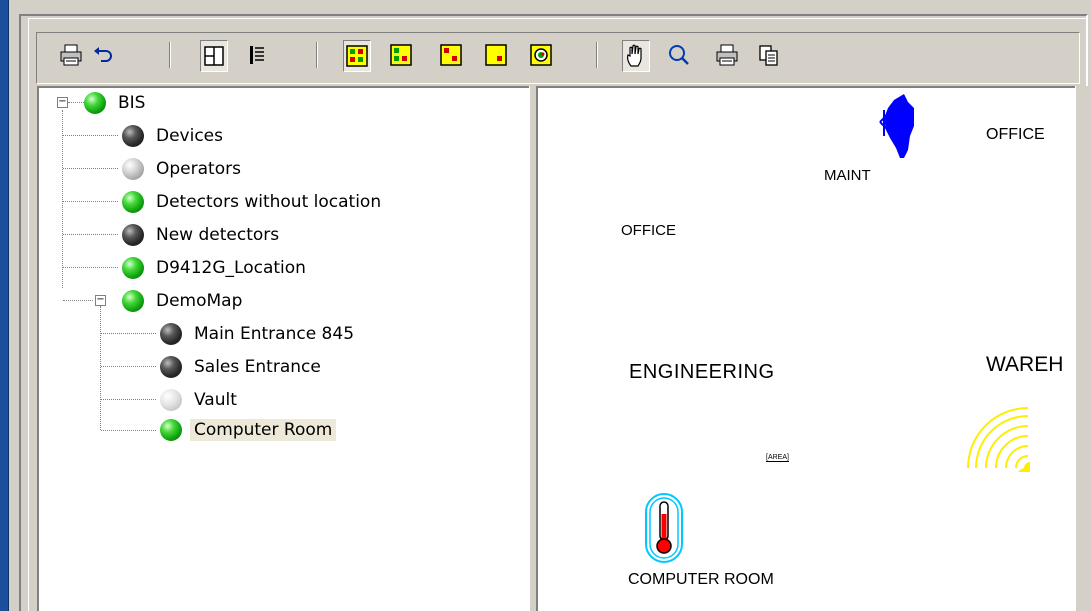  I want to click on filter-alarm-button, so click(401, 55).